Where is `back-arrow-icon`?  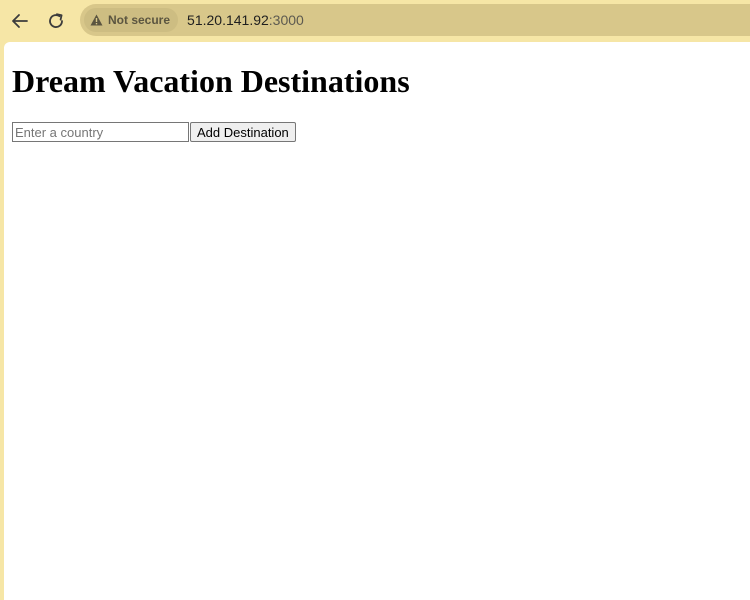
back-arrow-icon is located at coordinates (20, 21).